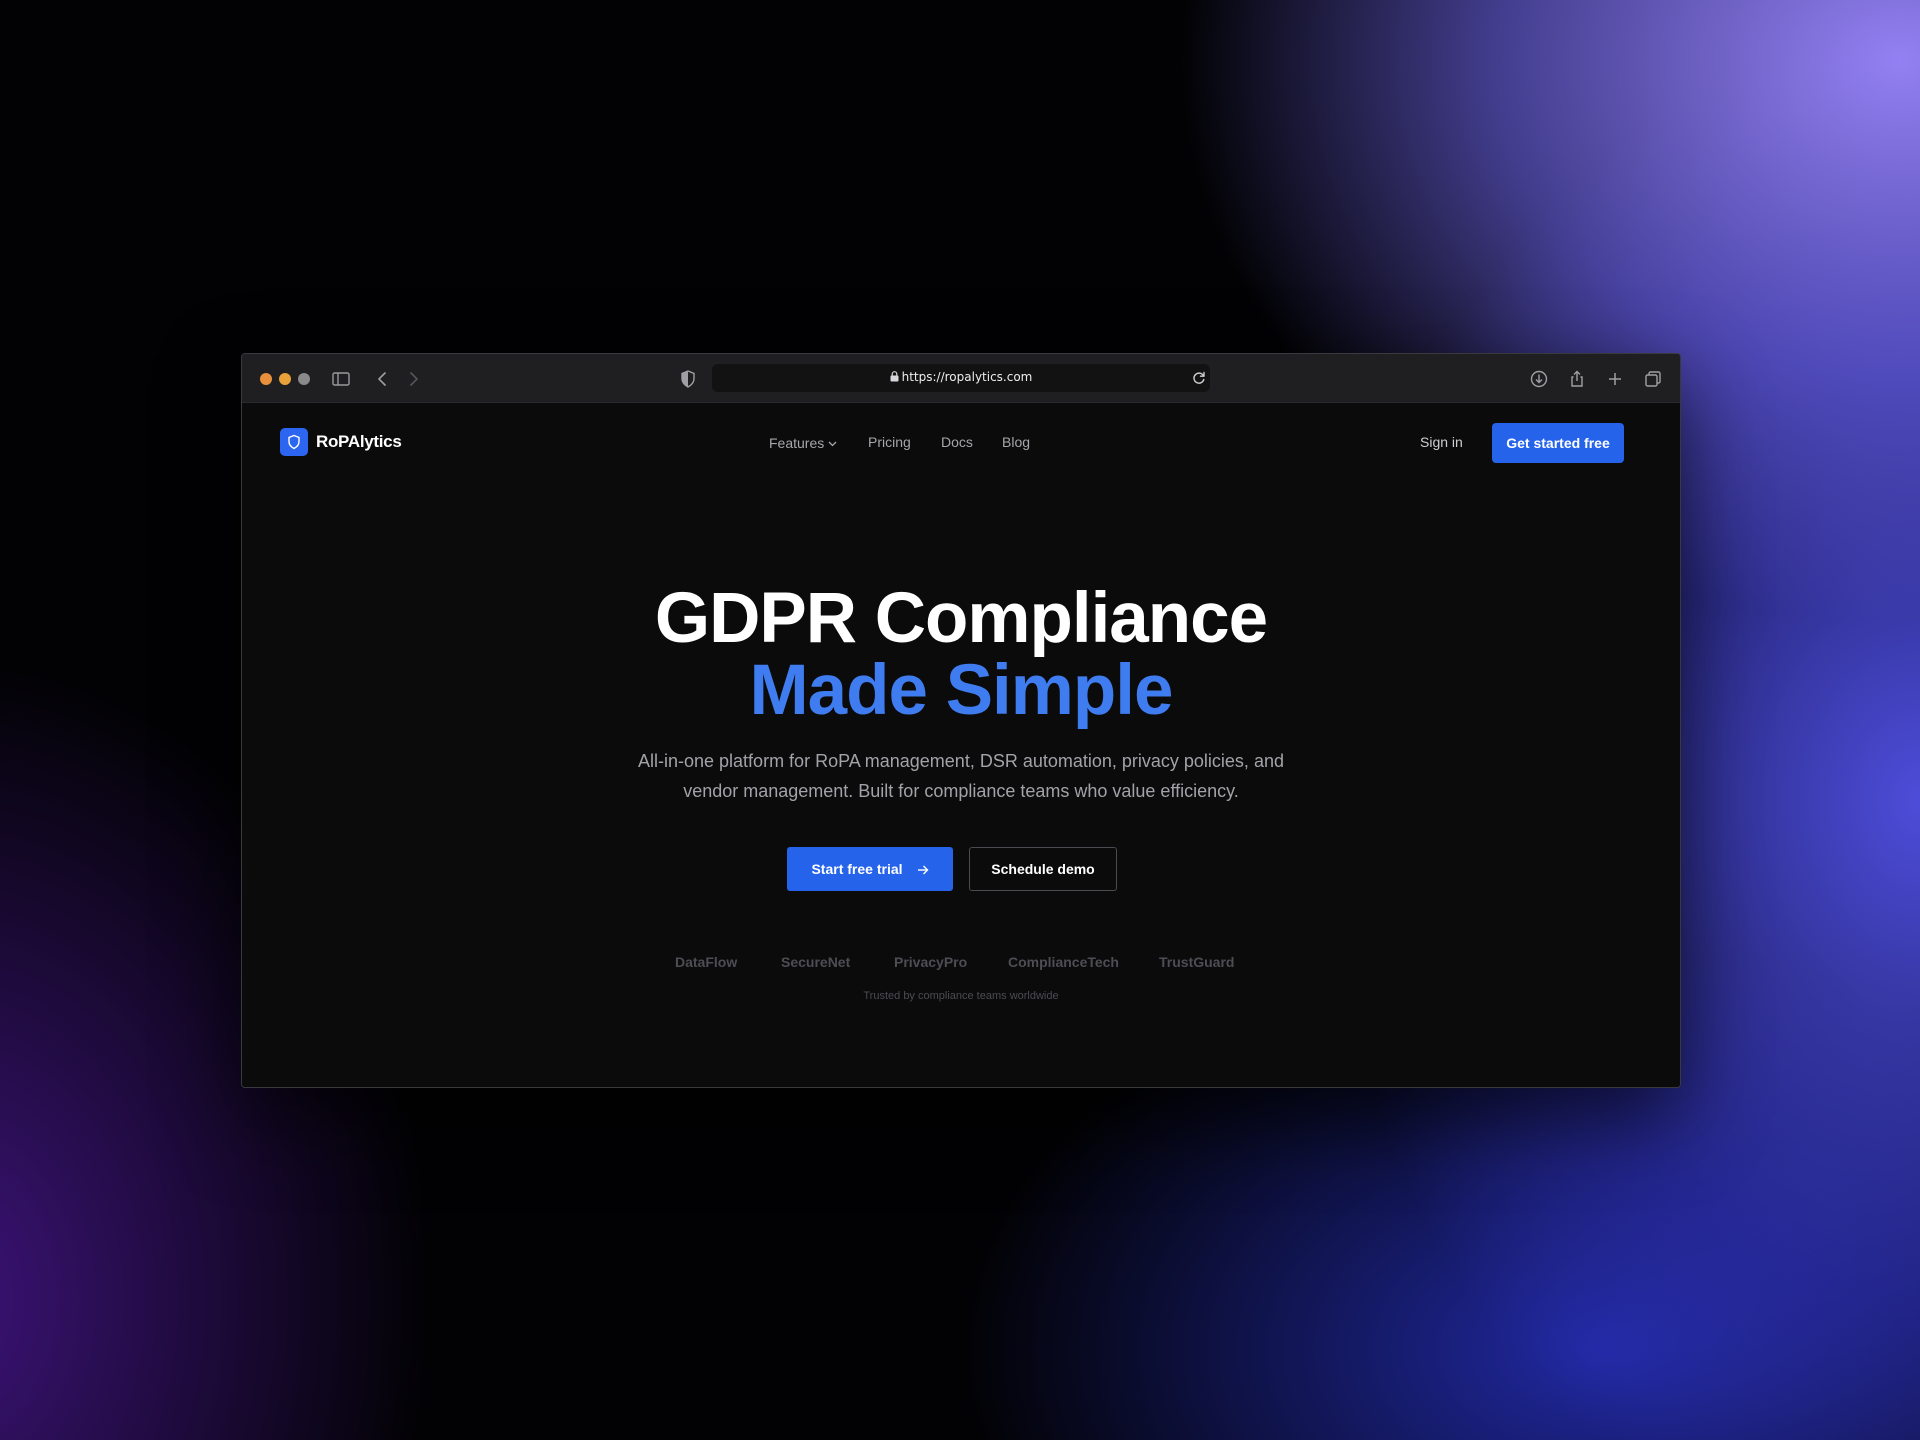 The width and height of the screenshot is (1920, 1440). I want to click on browser-toolbar: https://ropalytics.com, so click(961, 378).